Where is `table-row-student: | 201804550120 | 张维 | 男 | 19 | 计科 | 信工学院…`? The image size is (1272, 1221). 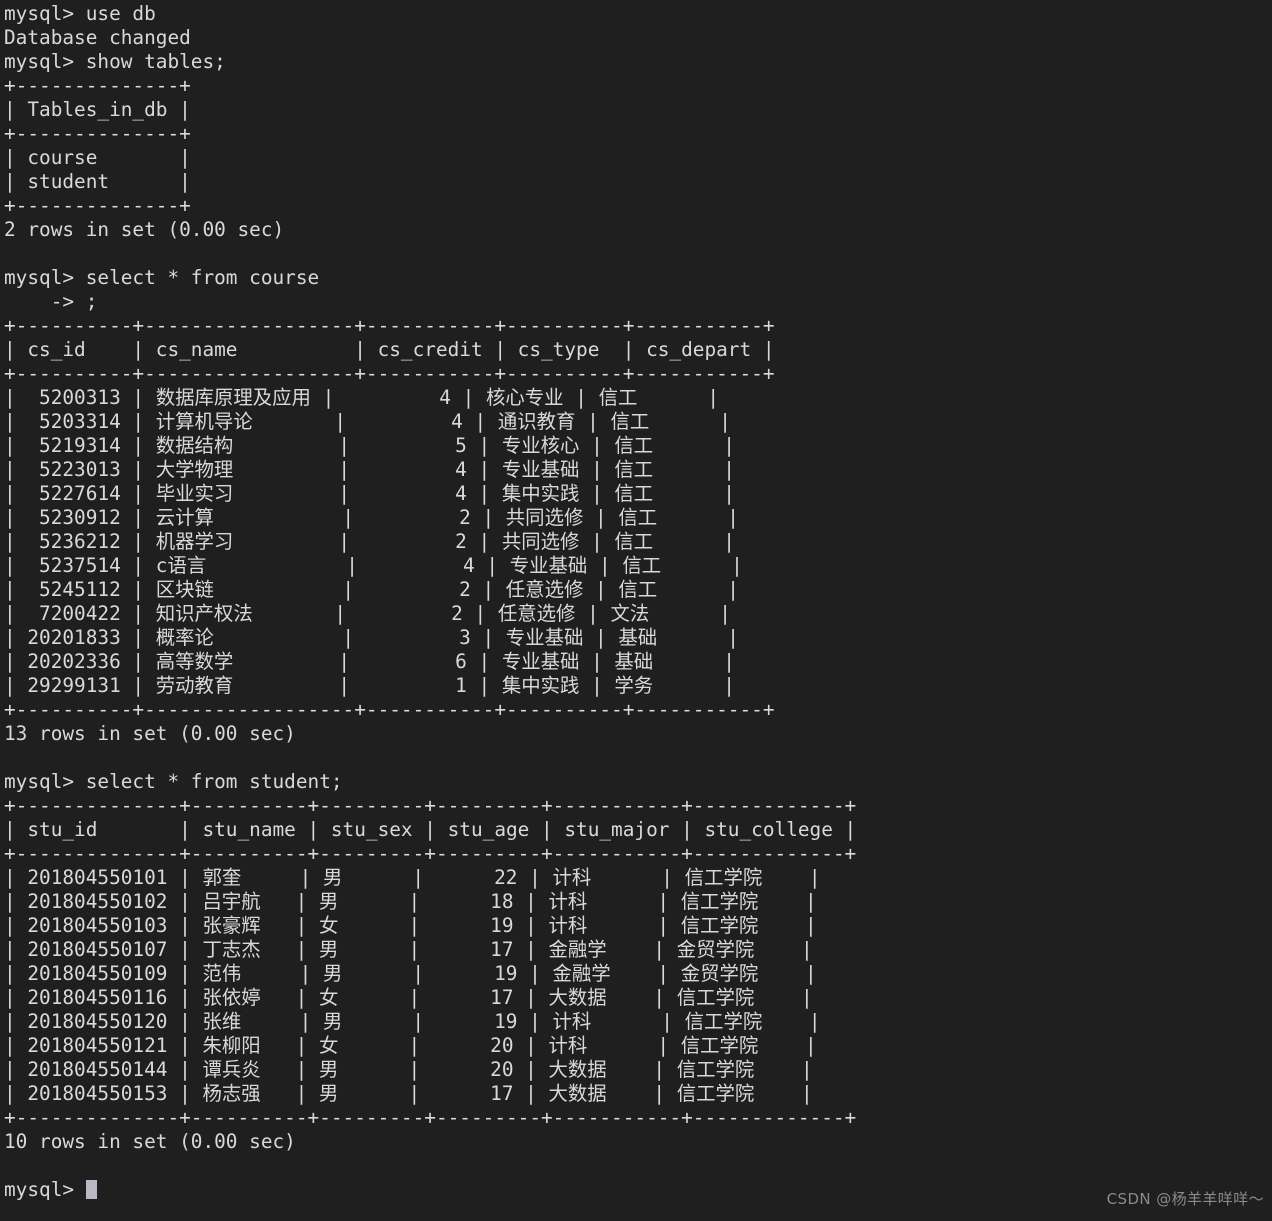
table-row-student: | 201804550120 | 张维 | 男 | 19 | 计科 | 信工学院… is located at coordinates (412, 1021).